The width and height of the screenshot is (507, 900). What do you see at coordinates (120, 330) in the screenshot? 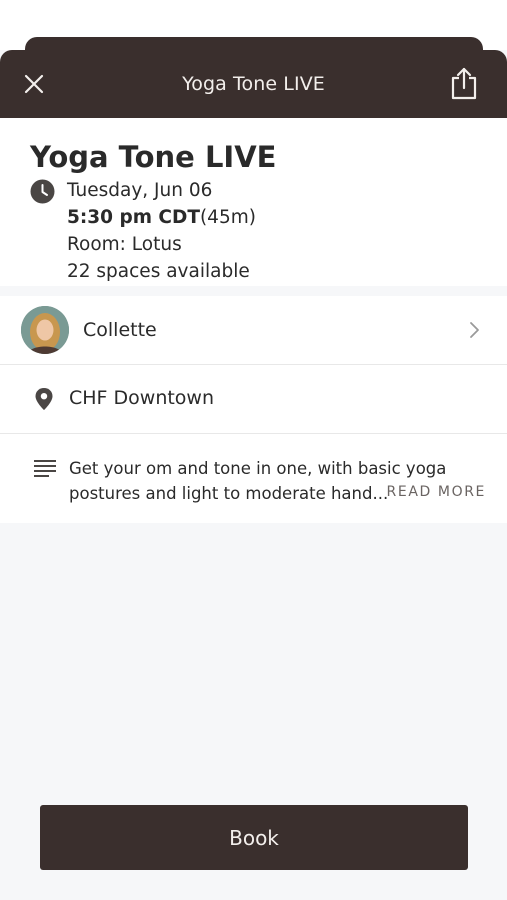
I see `instructor-name: Collette` at bounding box center [120, 330].